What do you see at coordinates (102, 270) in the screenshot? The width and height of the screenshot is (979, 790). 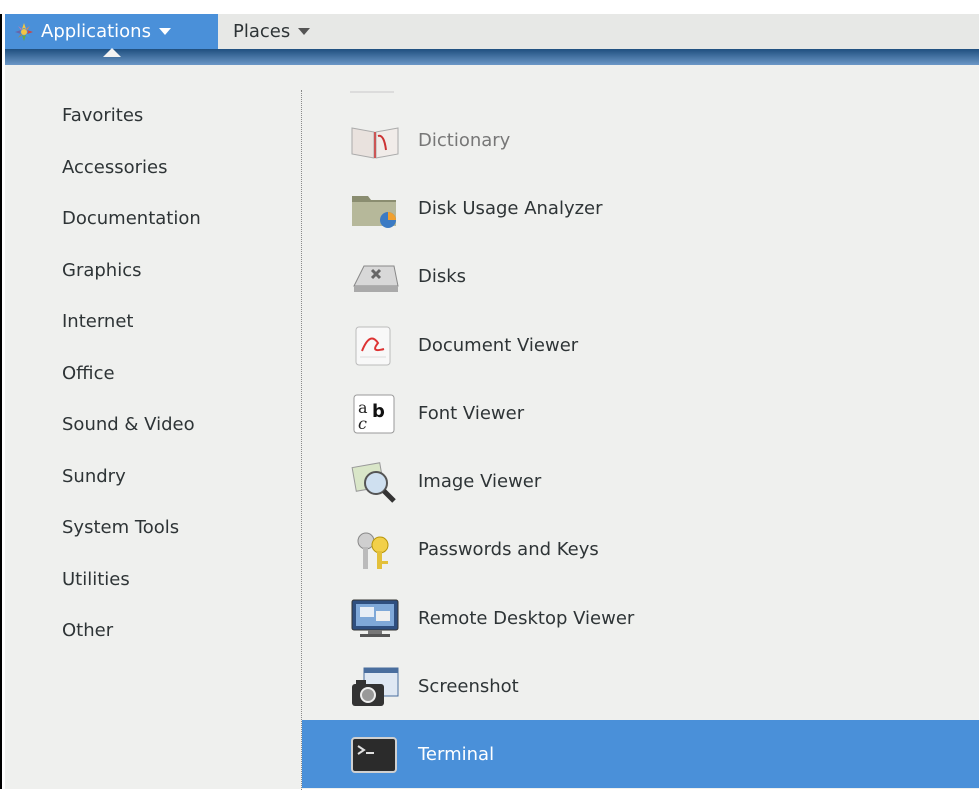 I see `category-graphics: Graphics` at bounding box center [102, 270].